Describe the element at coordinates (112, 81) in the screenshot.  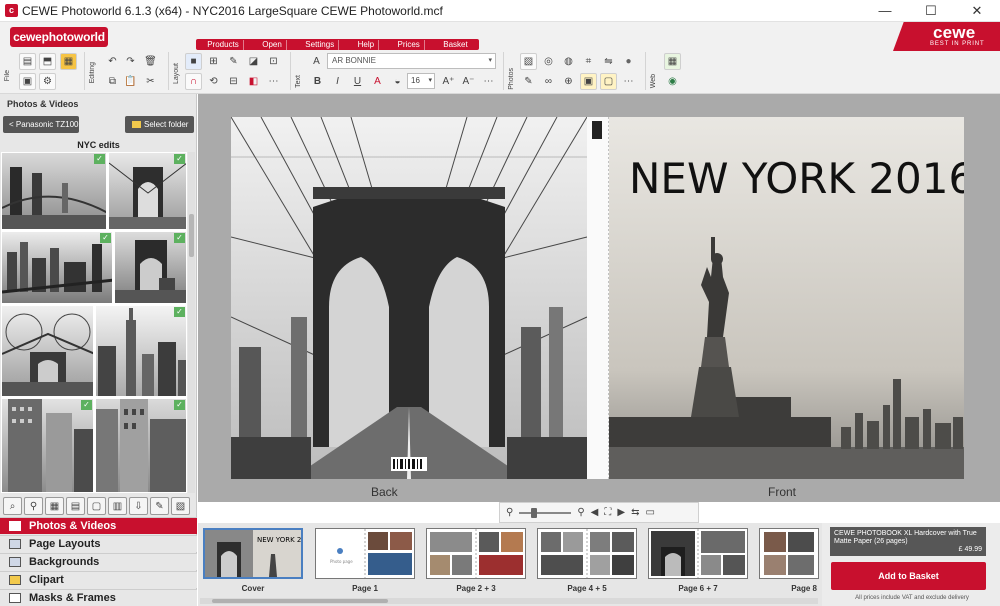
I see `copy-icon: ⧉` at that location.